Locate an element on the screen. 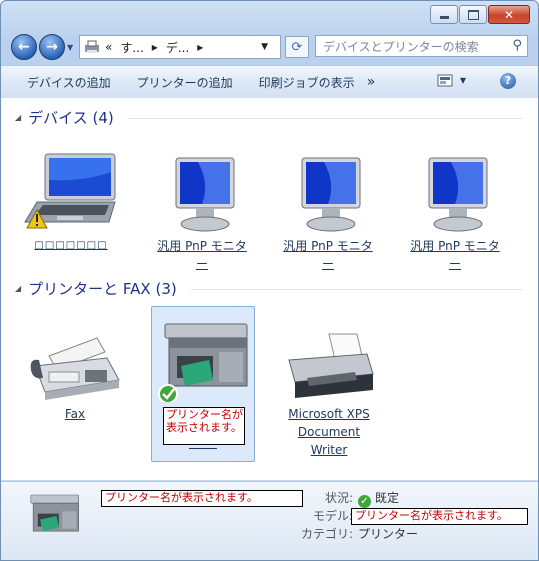  model-label: モデル: is located at coordinates (332, 516).